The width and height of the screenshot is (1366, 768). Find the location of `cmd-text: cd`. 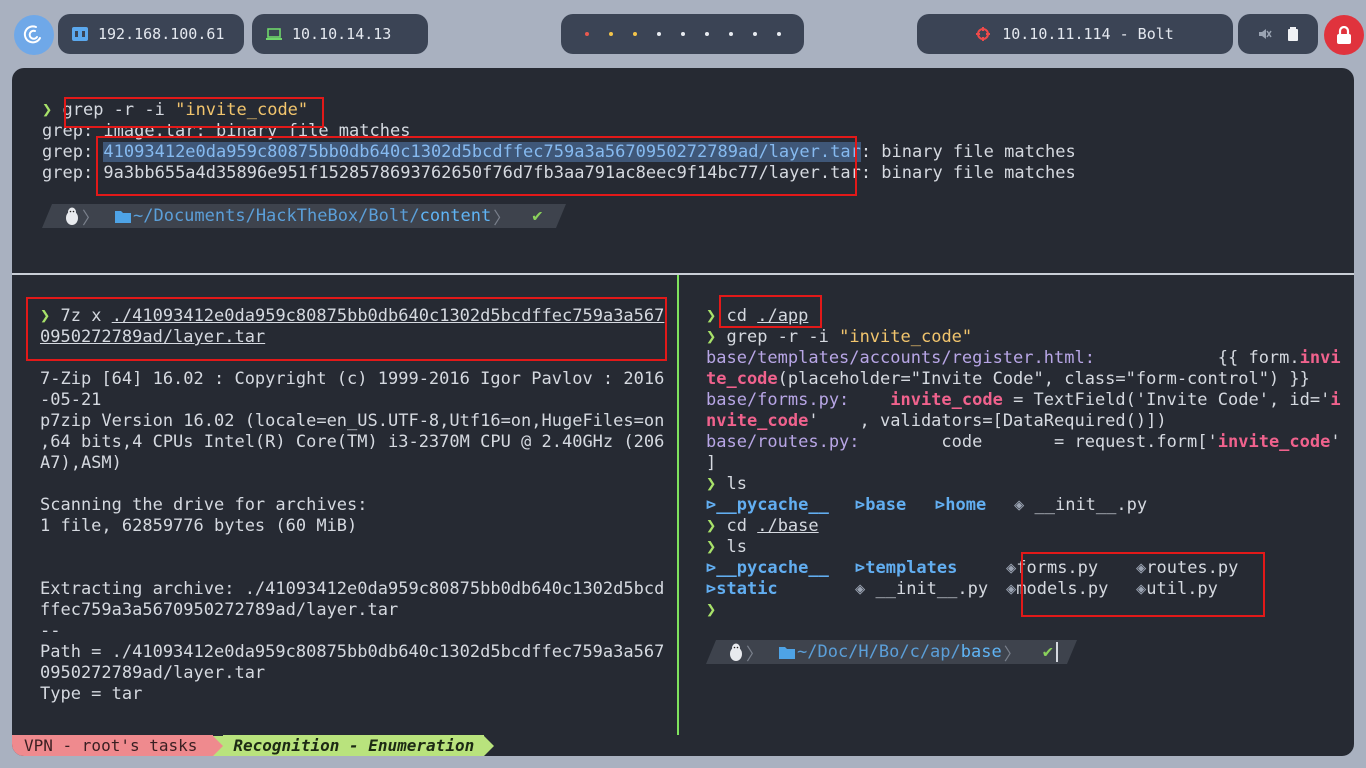

cmd-text: cd is located at coordinates (742, 526).